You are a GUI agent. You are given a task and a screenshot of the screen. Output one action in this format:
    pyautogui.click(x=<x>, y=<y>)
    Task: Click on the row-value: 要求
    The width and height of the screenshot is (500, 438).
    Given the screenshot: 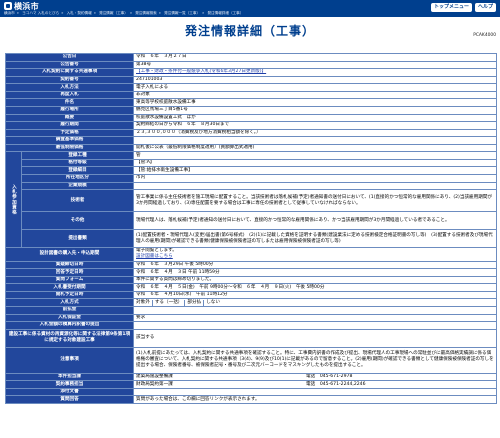 What is the action you would take?
    pyautogui.click(x=315, y=318)
    